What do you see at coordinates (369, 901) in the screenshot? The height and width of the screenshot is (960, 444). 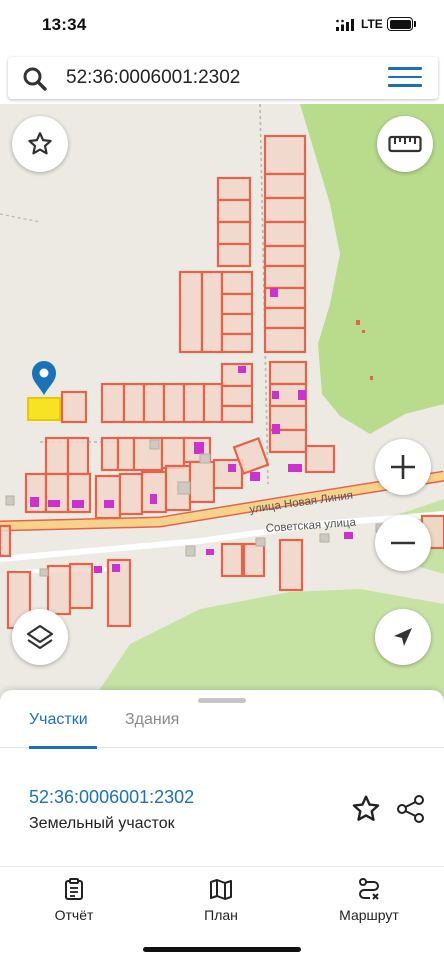 I see `nav-route: Маршрут` at bounding box center [369, 901].